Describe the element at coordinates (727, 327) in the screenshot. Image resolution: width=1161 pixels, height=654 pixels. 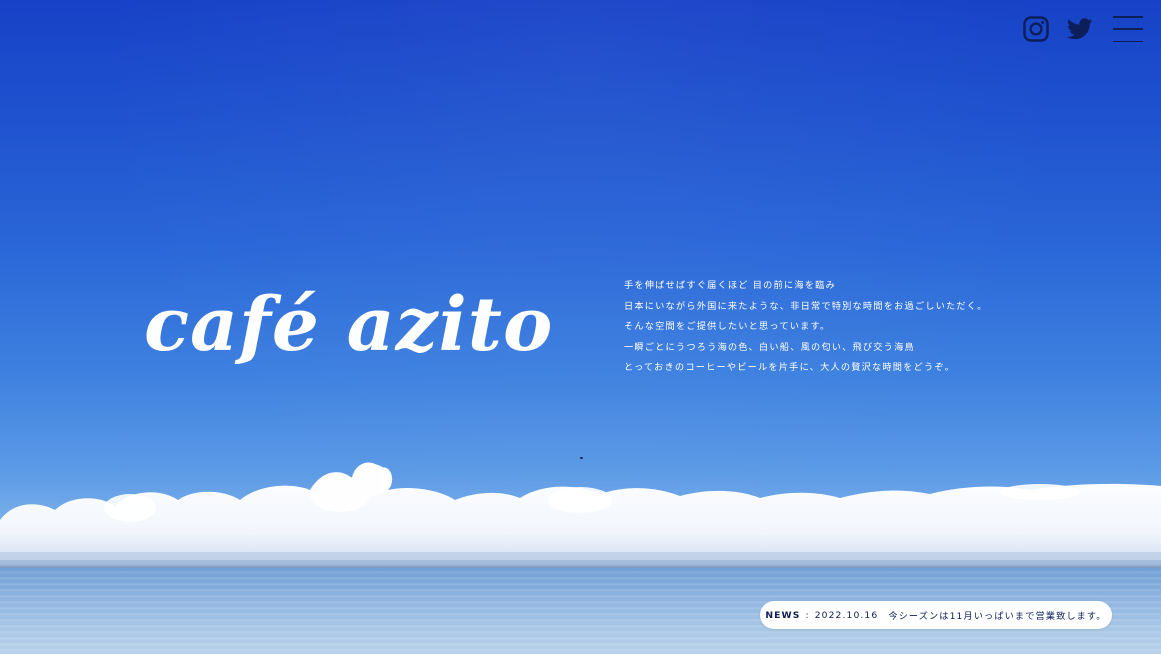
I see `intro-line: そんな空間をご提供したいと思っています。` at that location.